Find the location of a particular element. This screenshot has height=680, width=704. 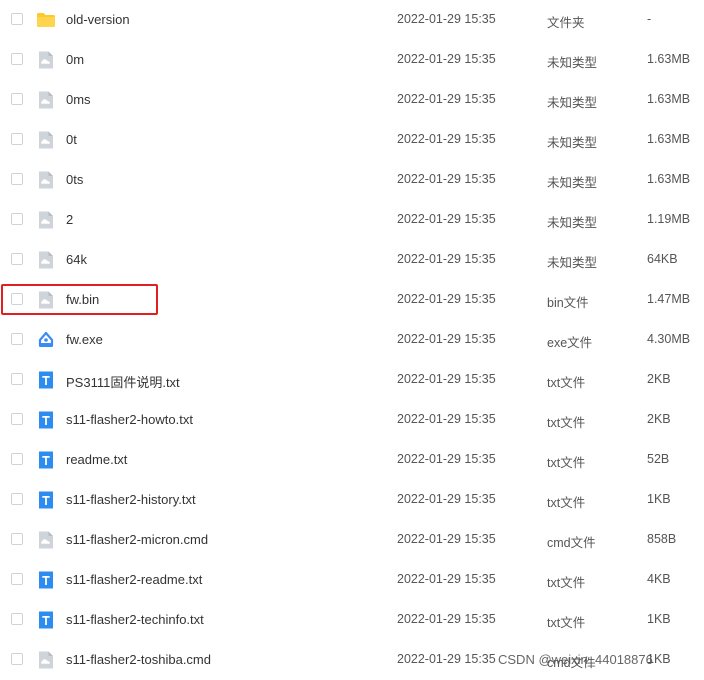

file-type: cmd文件 is located at coordinates (571, 543).